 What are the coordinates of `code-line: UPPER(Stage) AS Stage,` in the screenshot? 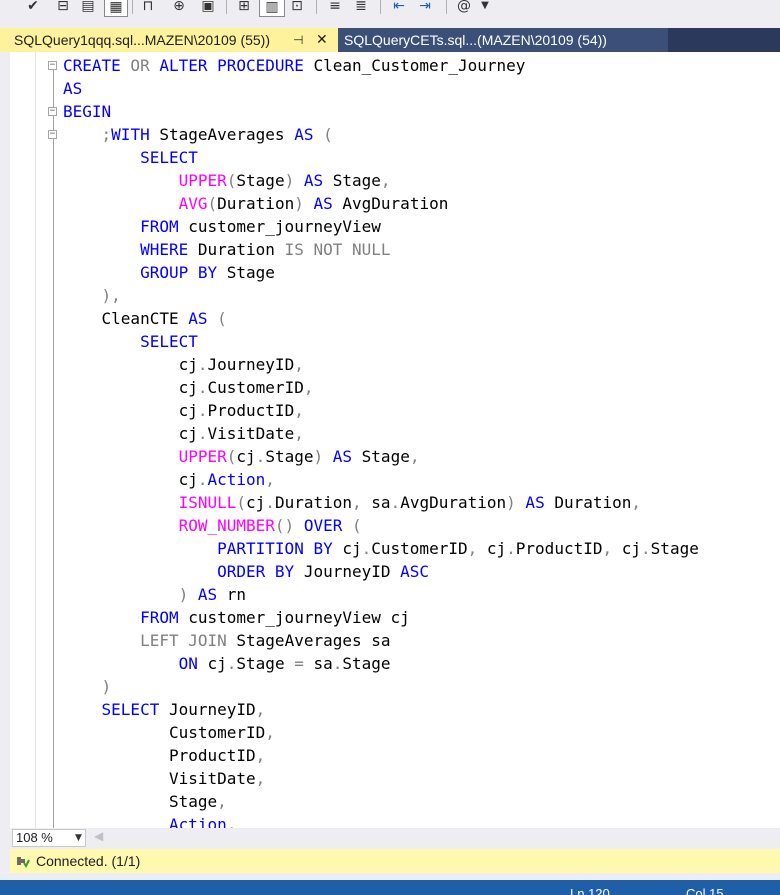 It's located at (381, 180).